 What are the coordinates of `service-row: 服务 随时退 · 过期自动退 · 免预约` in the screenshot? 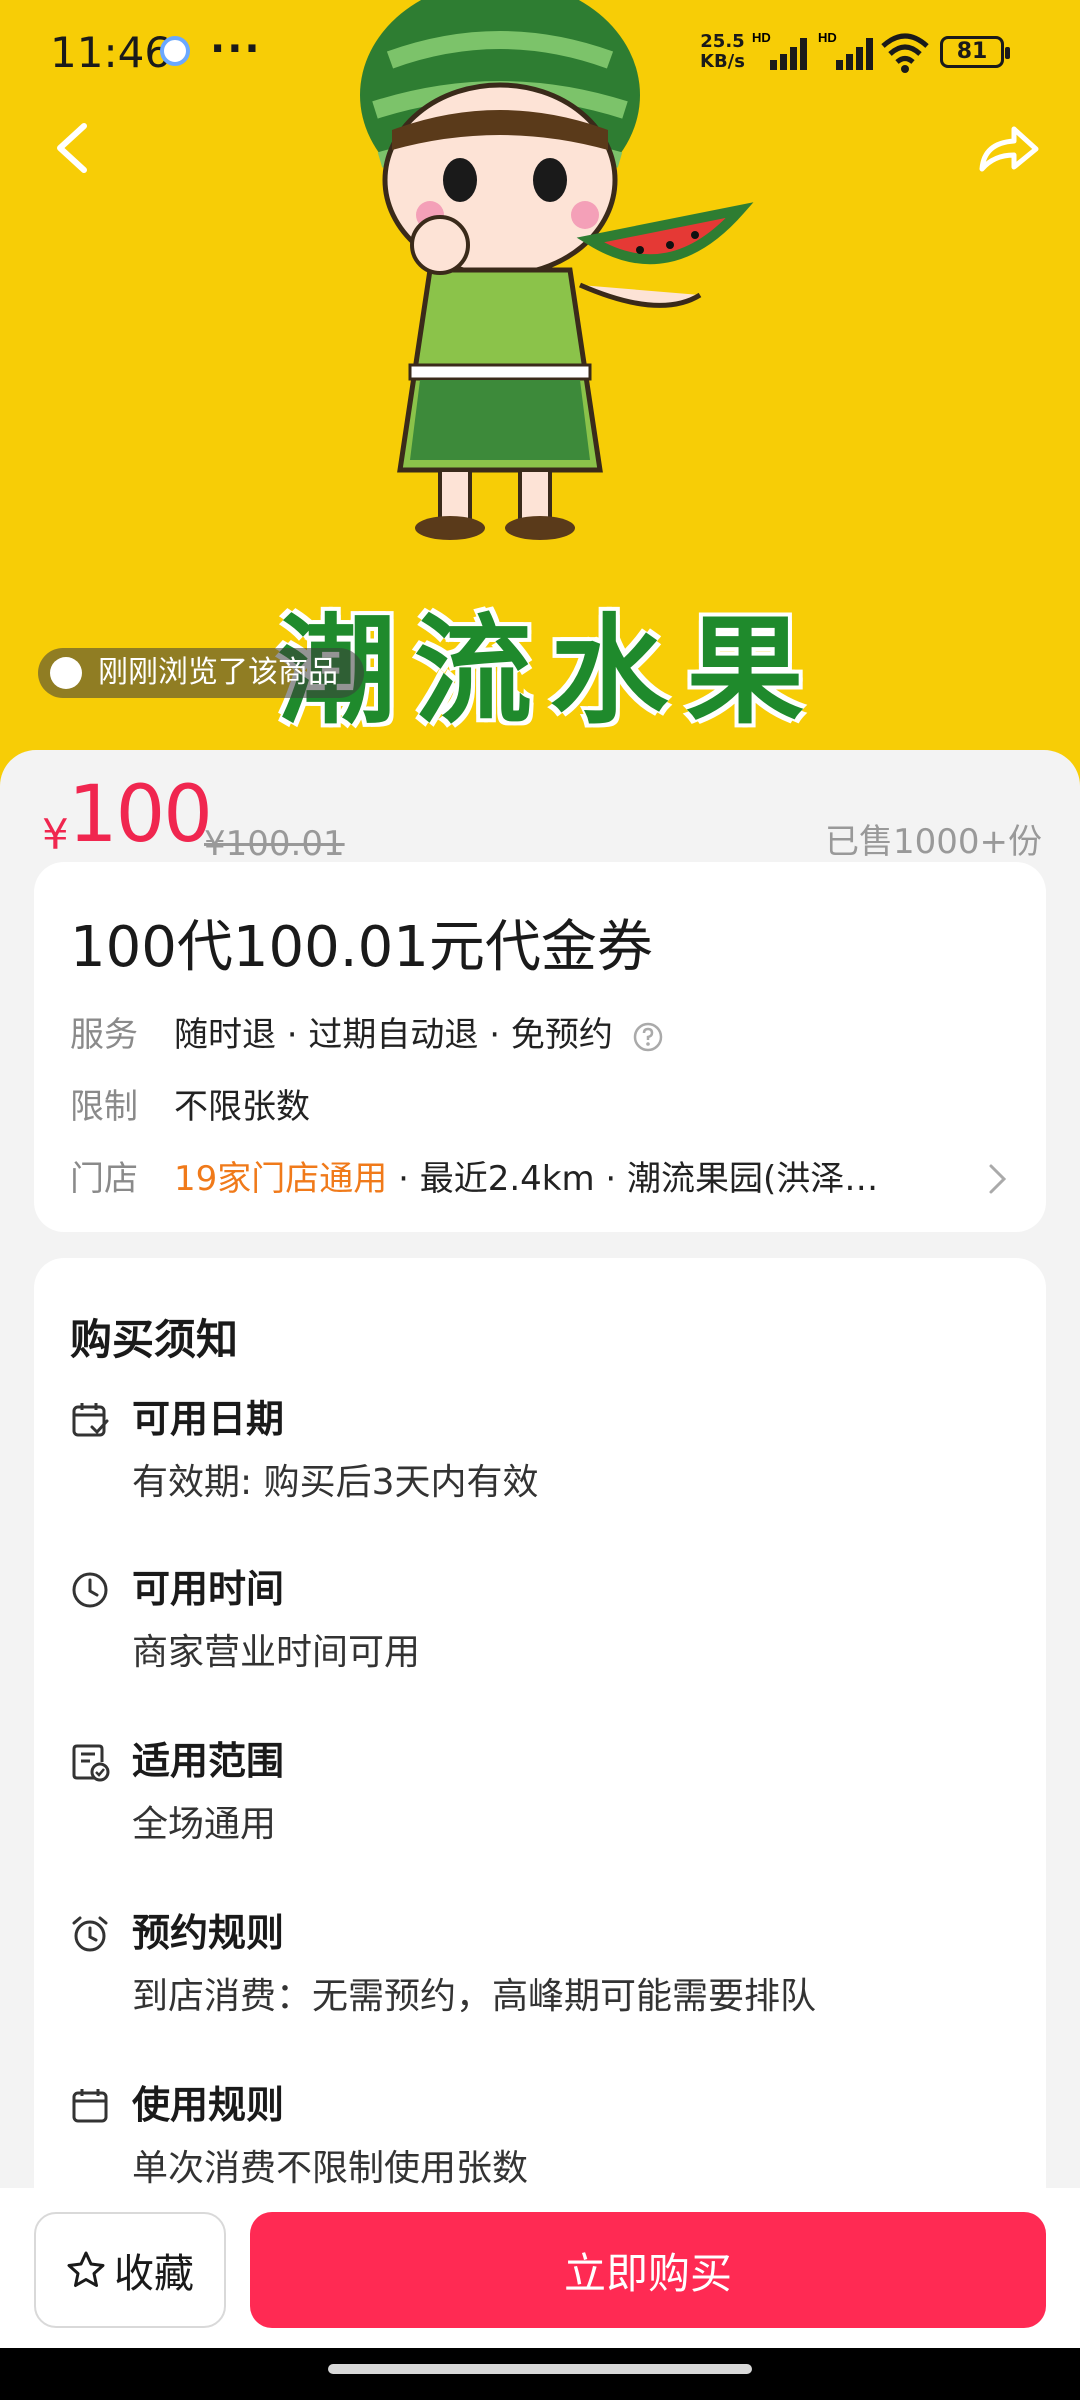 It's located at (540, 1035).